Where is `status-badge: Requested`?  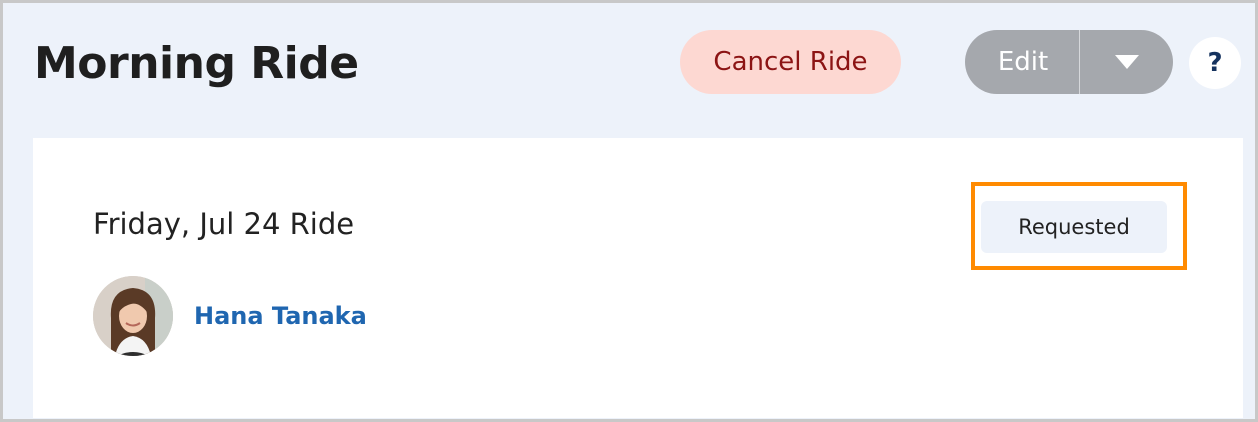
status-badge: Requested is located at coordinates (1074, 227).